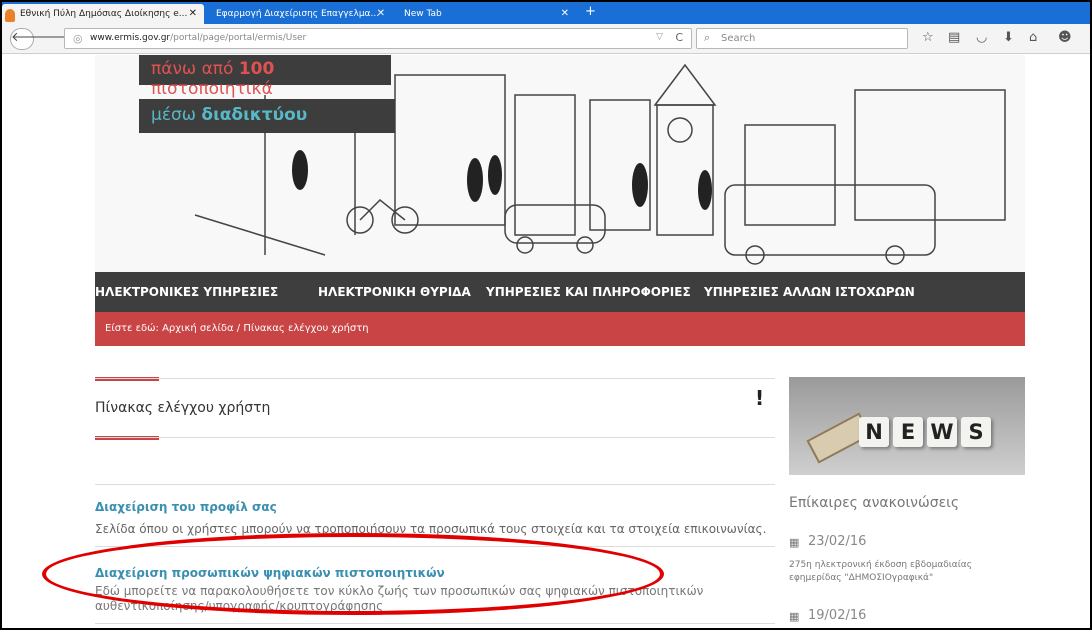  Describe the element at coordinates (212, 89) in the screenshot. I see `promo-text: πιστοποιητικά` at that location.